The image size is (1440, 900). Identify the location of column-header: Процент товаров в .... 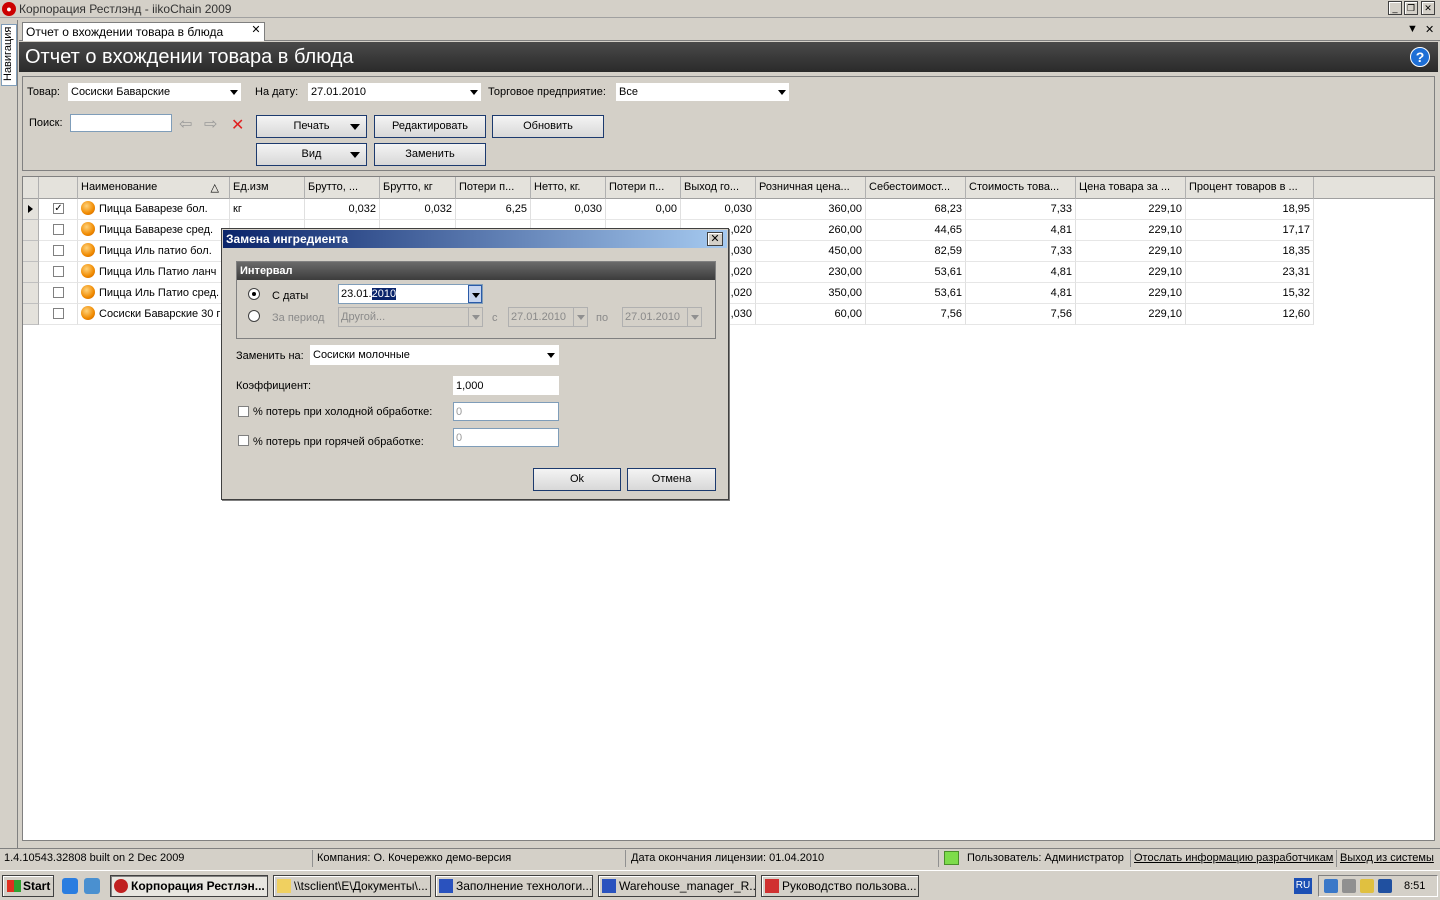
(1250, 188).